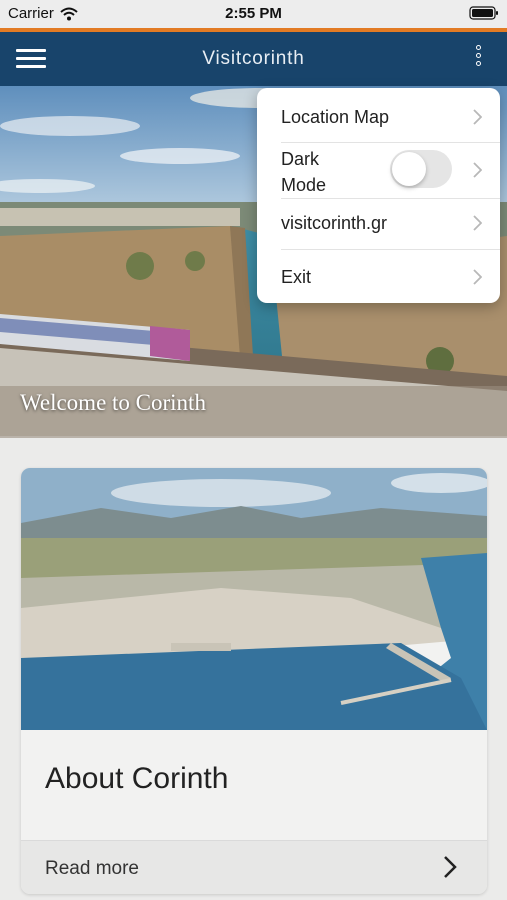 Image resolution: width=507 pixels, height=900 pixels. I want to click on menu-item-dark-mode: Dark Mode, so click(378, 172).